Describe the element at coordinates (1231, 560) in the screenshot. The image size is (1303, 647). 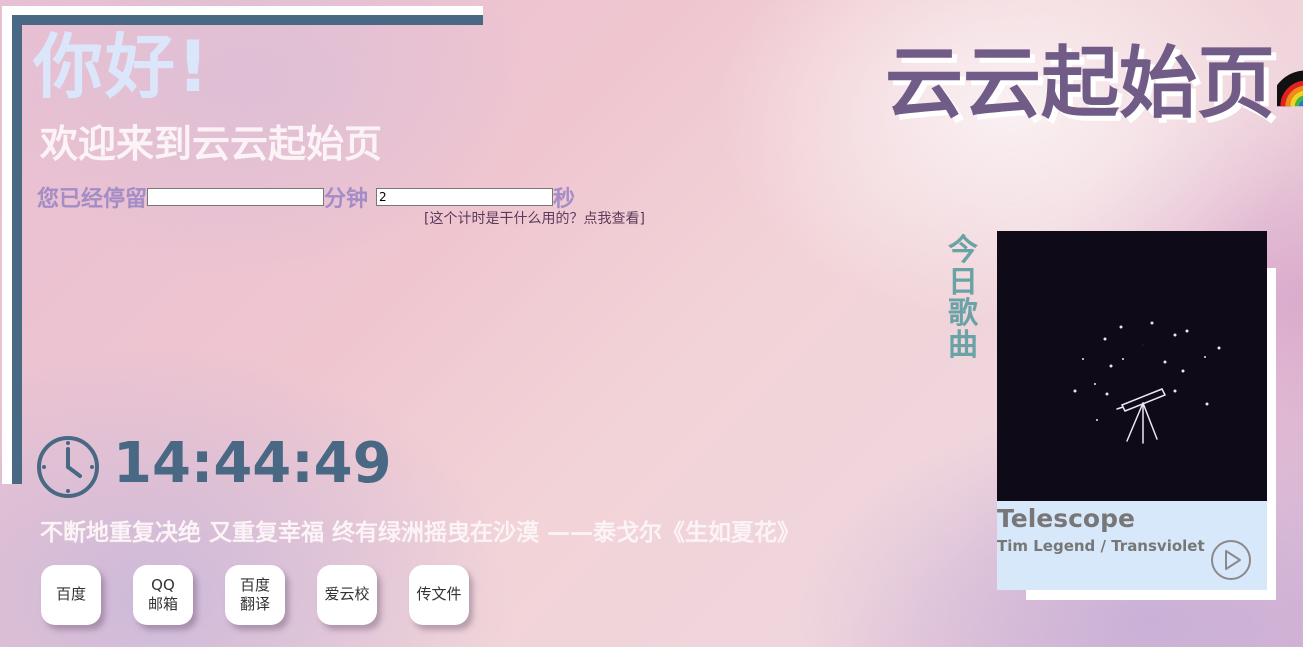
I see `play-icon` at that location.